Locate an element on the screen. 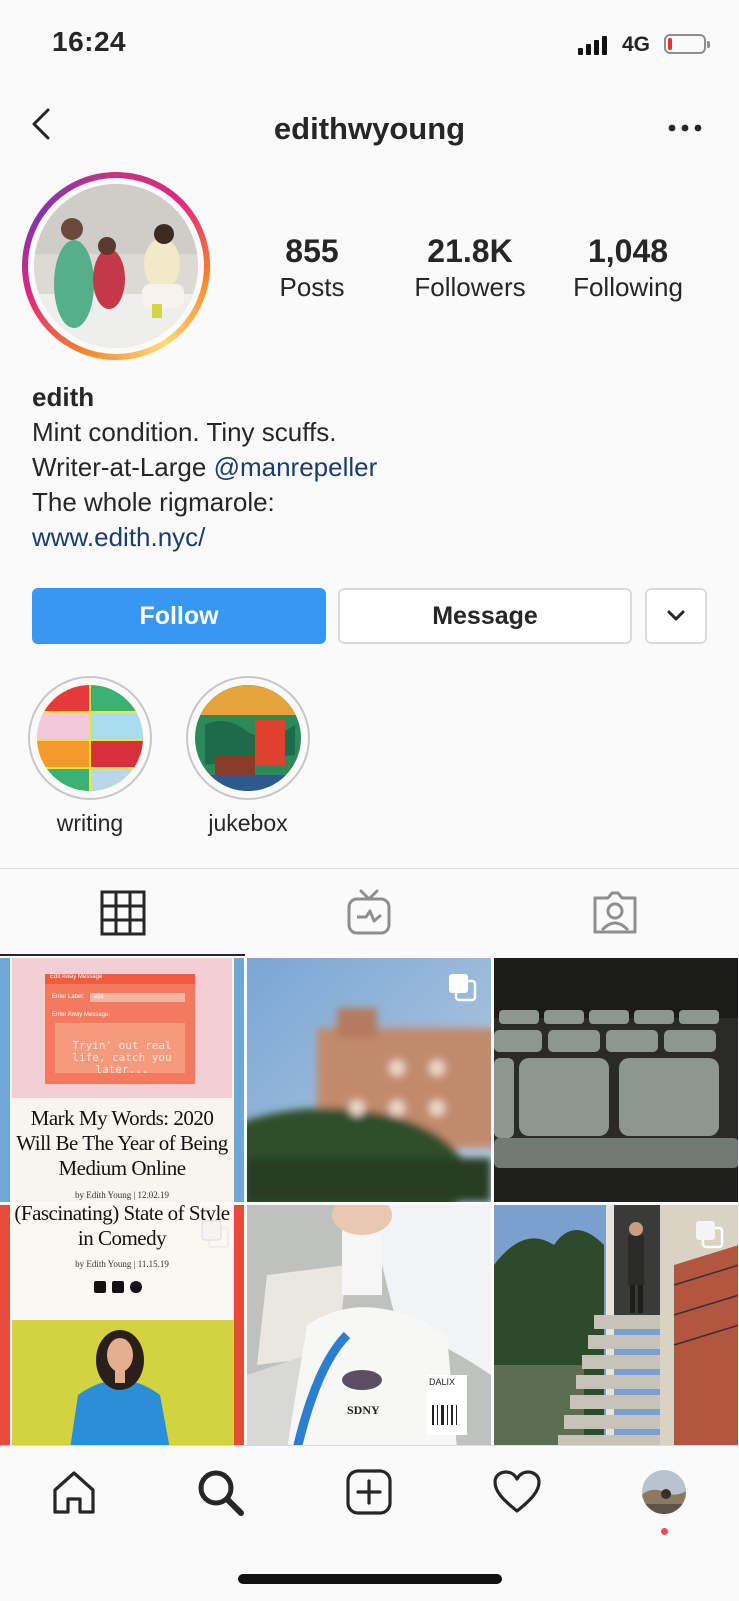 The image size is (739, 1601). posts-label: Posts is located at coordinates (312, 287).